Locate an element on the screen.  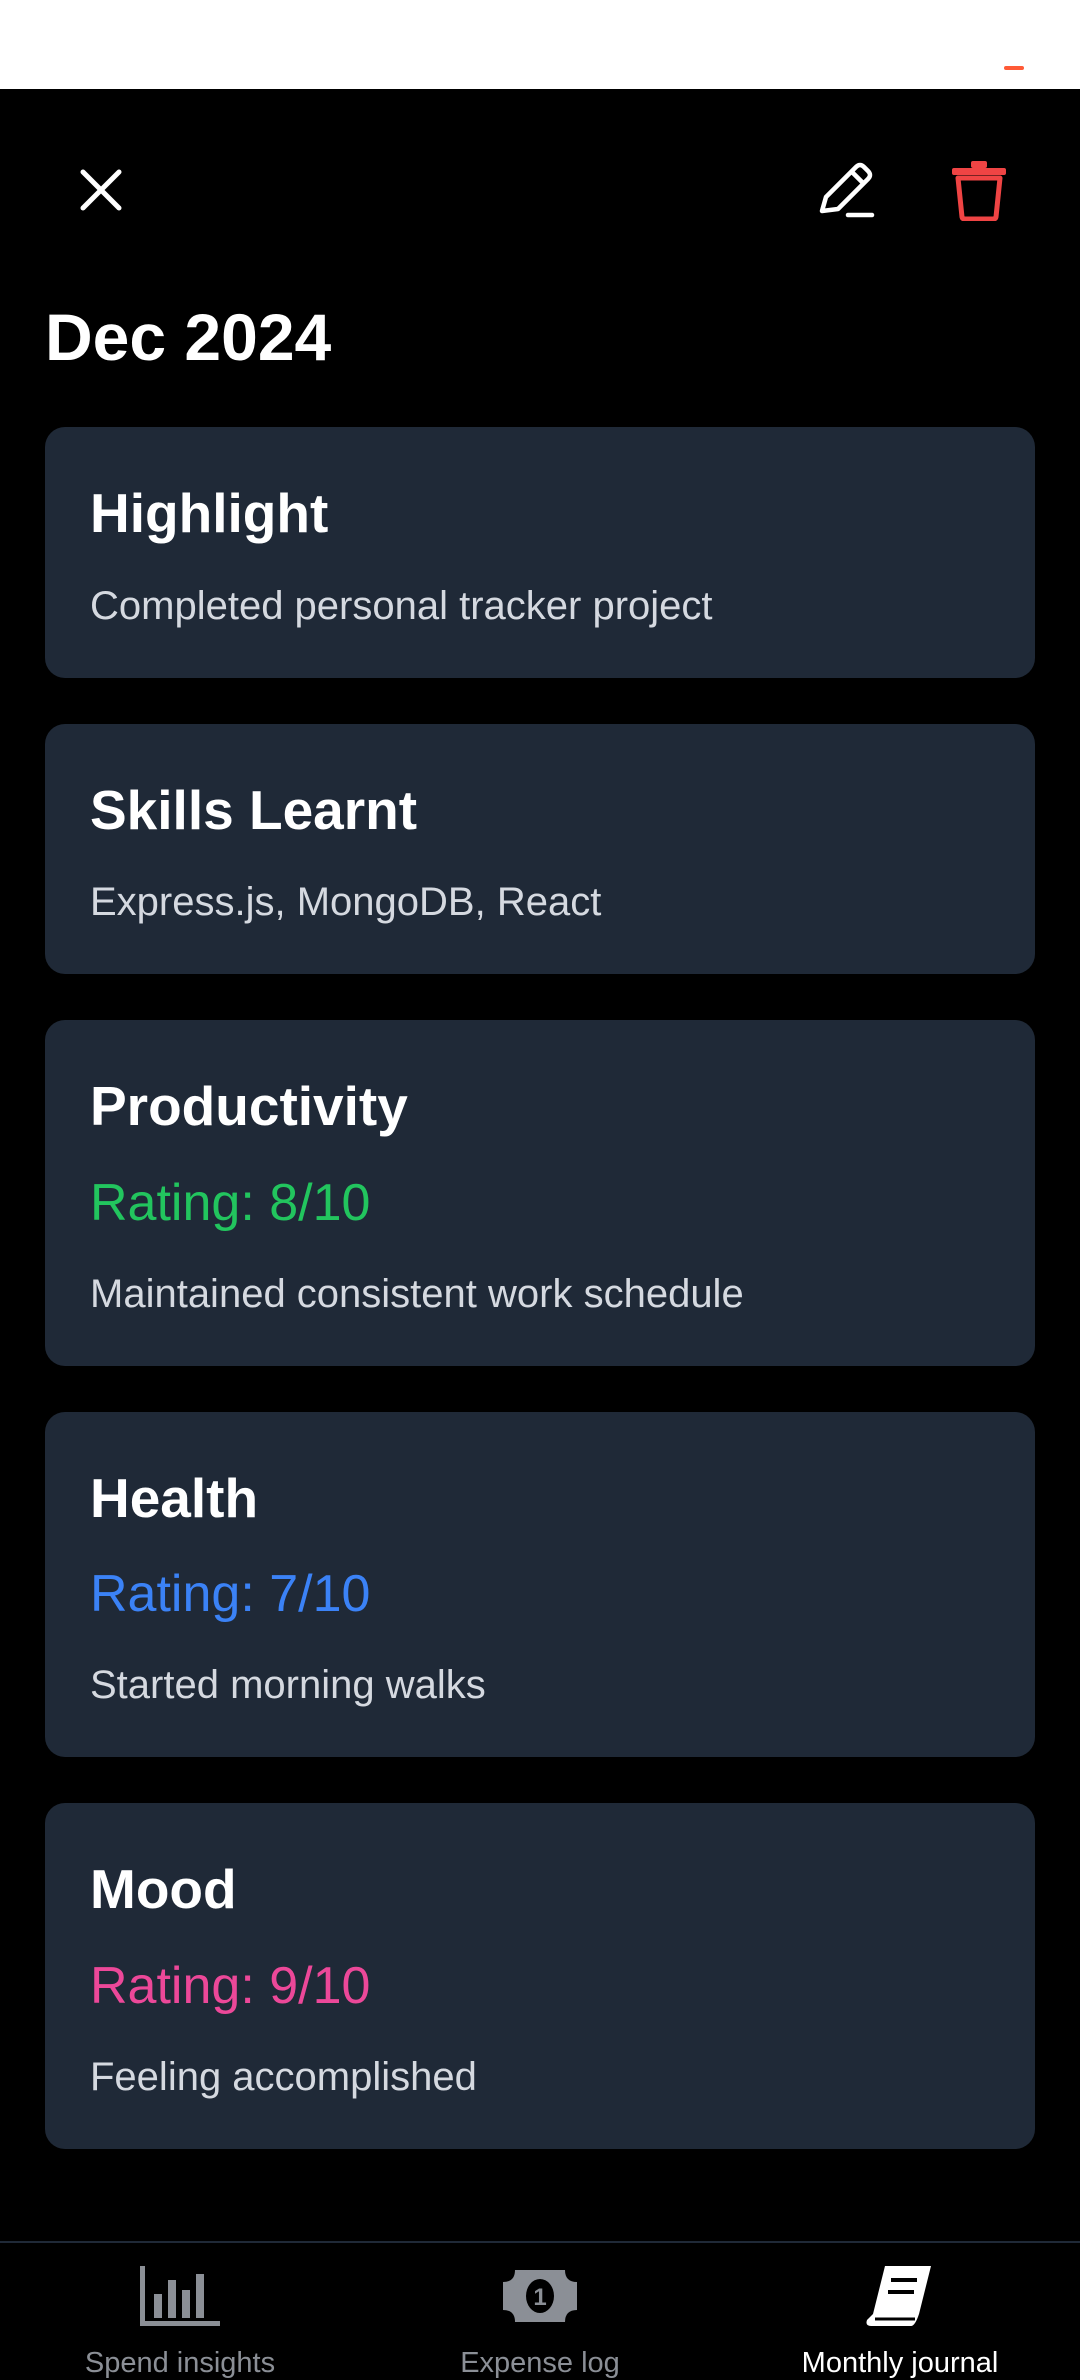
card-rating: Rating: 9/10 is located at coordinates (230, 1985).